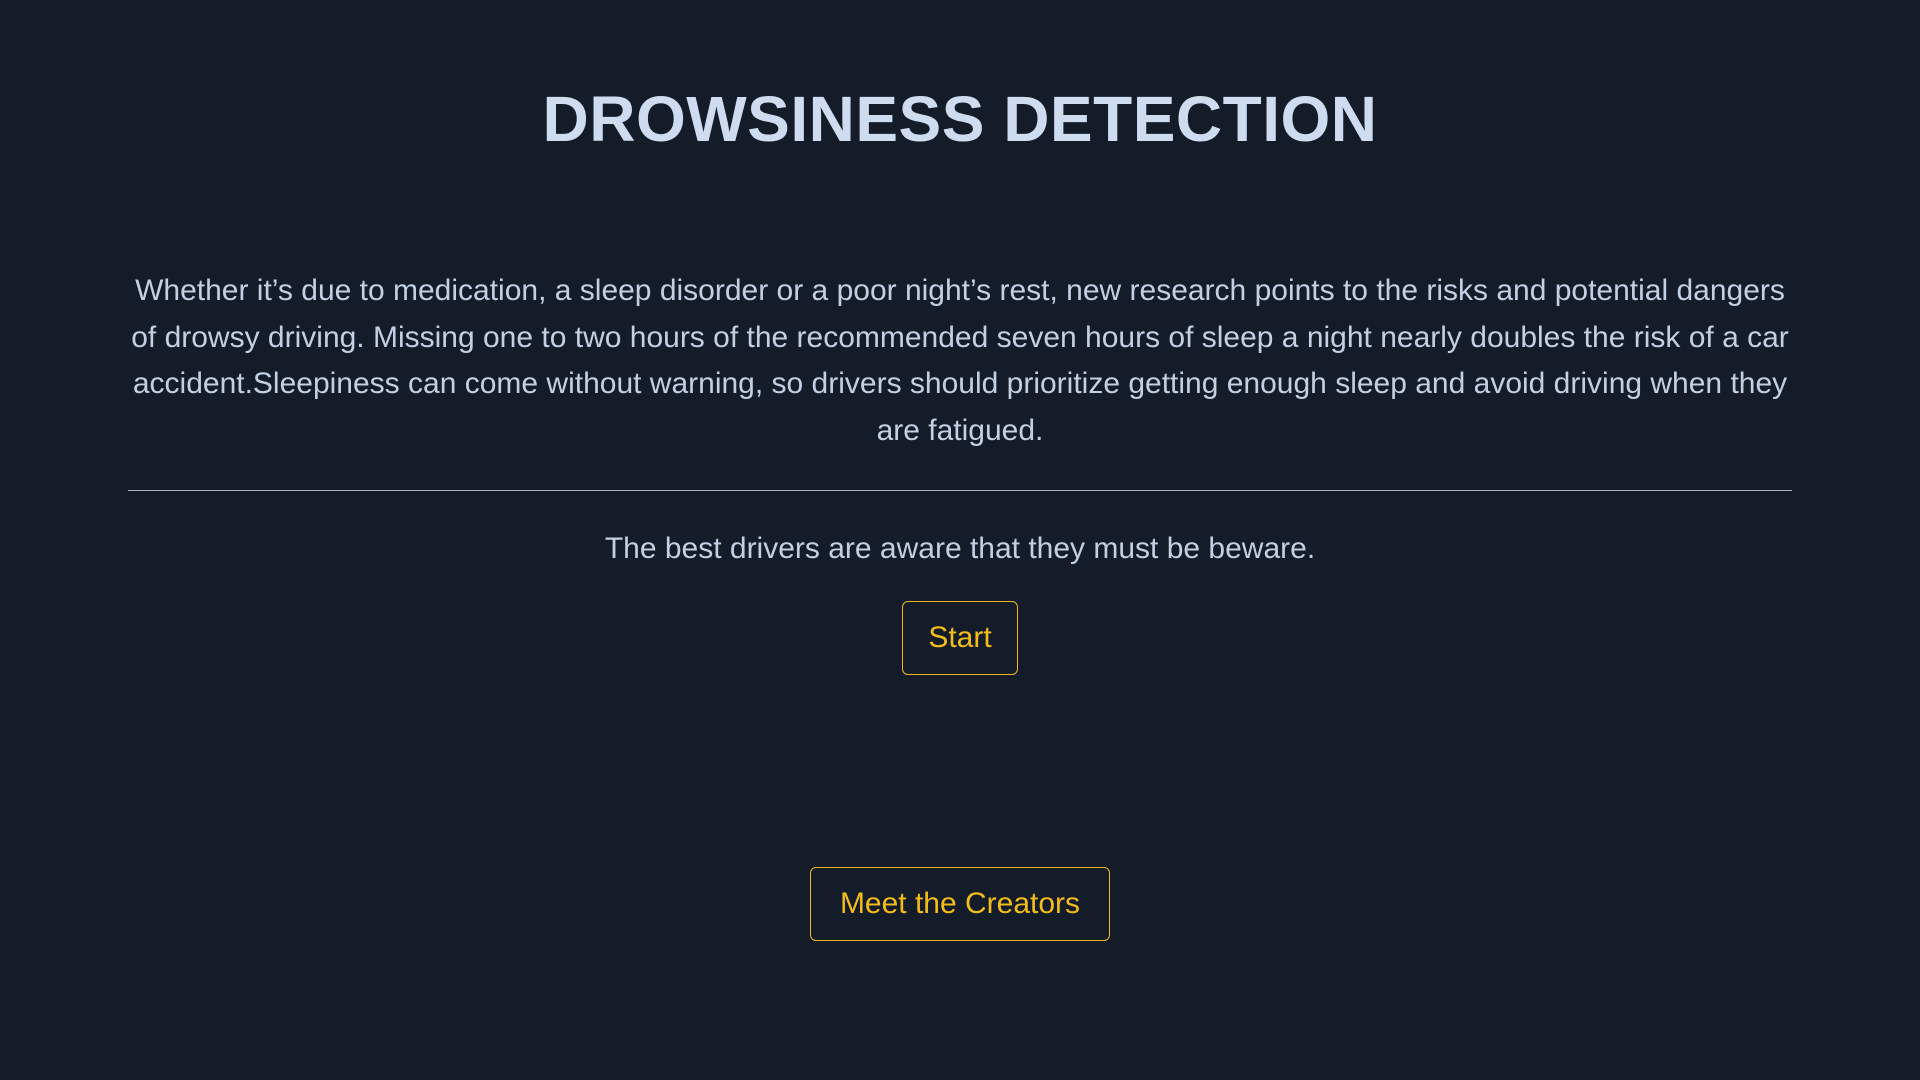 The height and width of the screenshot is (1080, 1920). Describe the element at coordinates (960, 904) in the screenshot. I see `meet-the-creators-button: Meet the Creators` at that location.